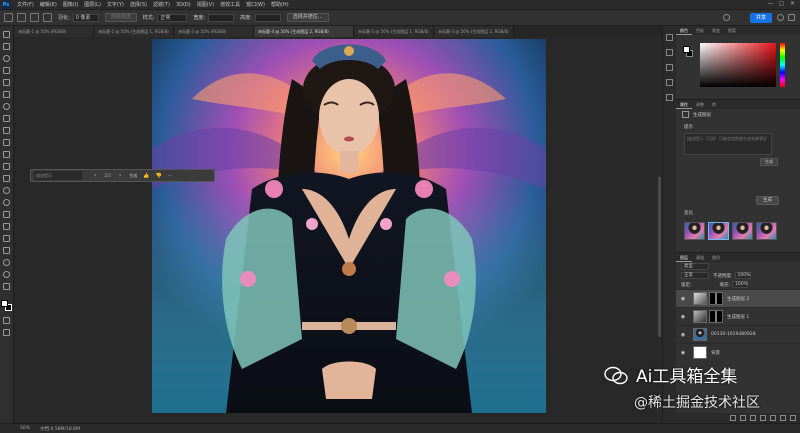  What do you see at coordinates (134, 31) in the screenshot?
I see `tab-document-2: 未标题-2 @ 50% (生成图层 1, RGB/8)` at bounding box center [134, 31].